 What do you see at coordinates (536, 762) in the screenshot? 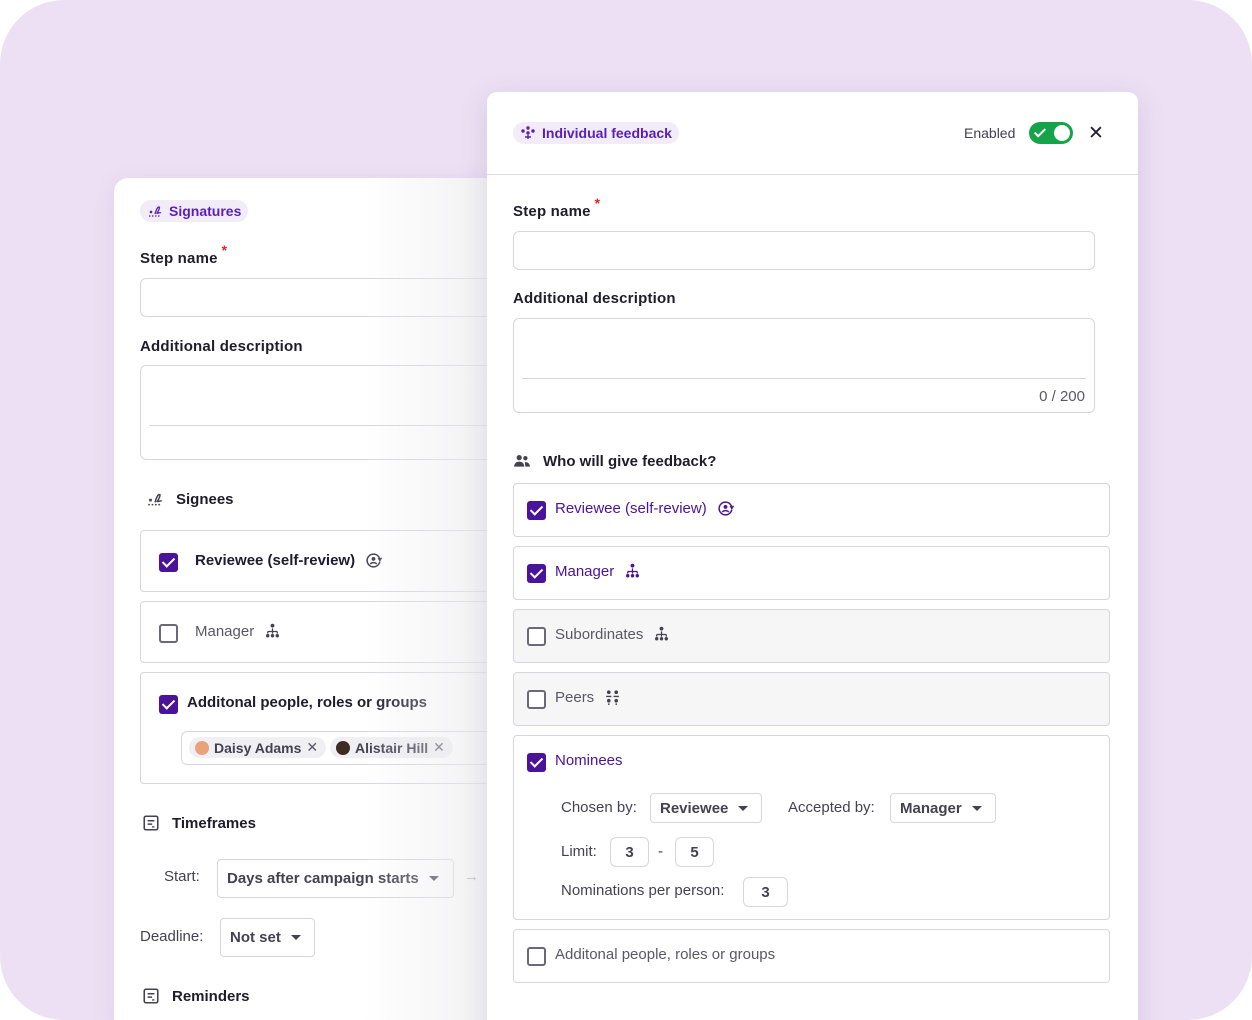
I see `nominees-checkbox` at bounding box center [536, 762].